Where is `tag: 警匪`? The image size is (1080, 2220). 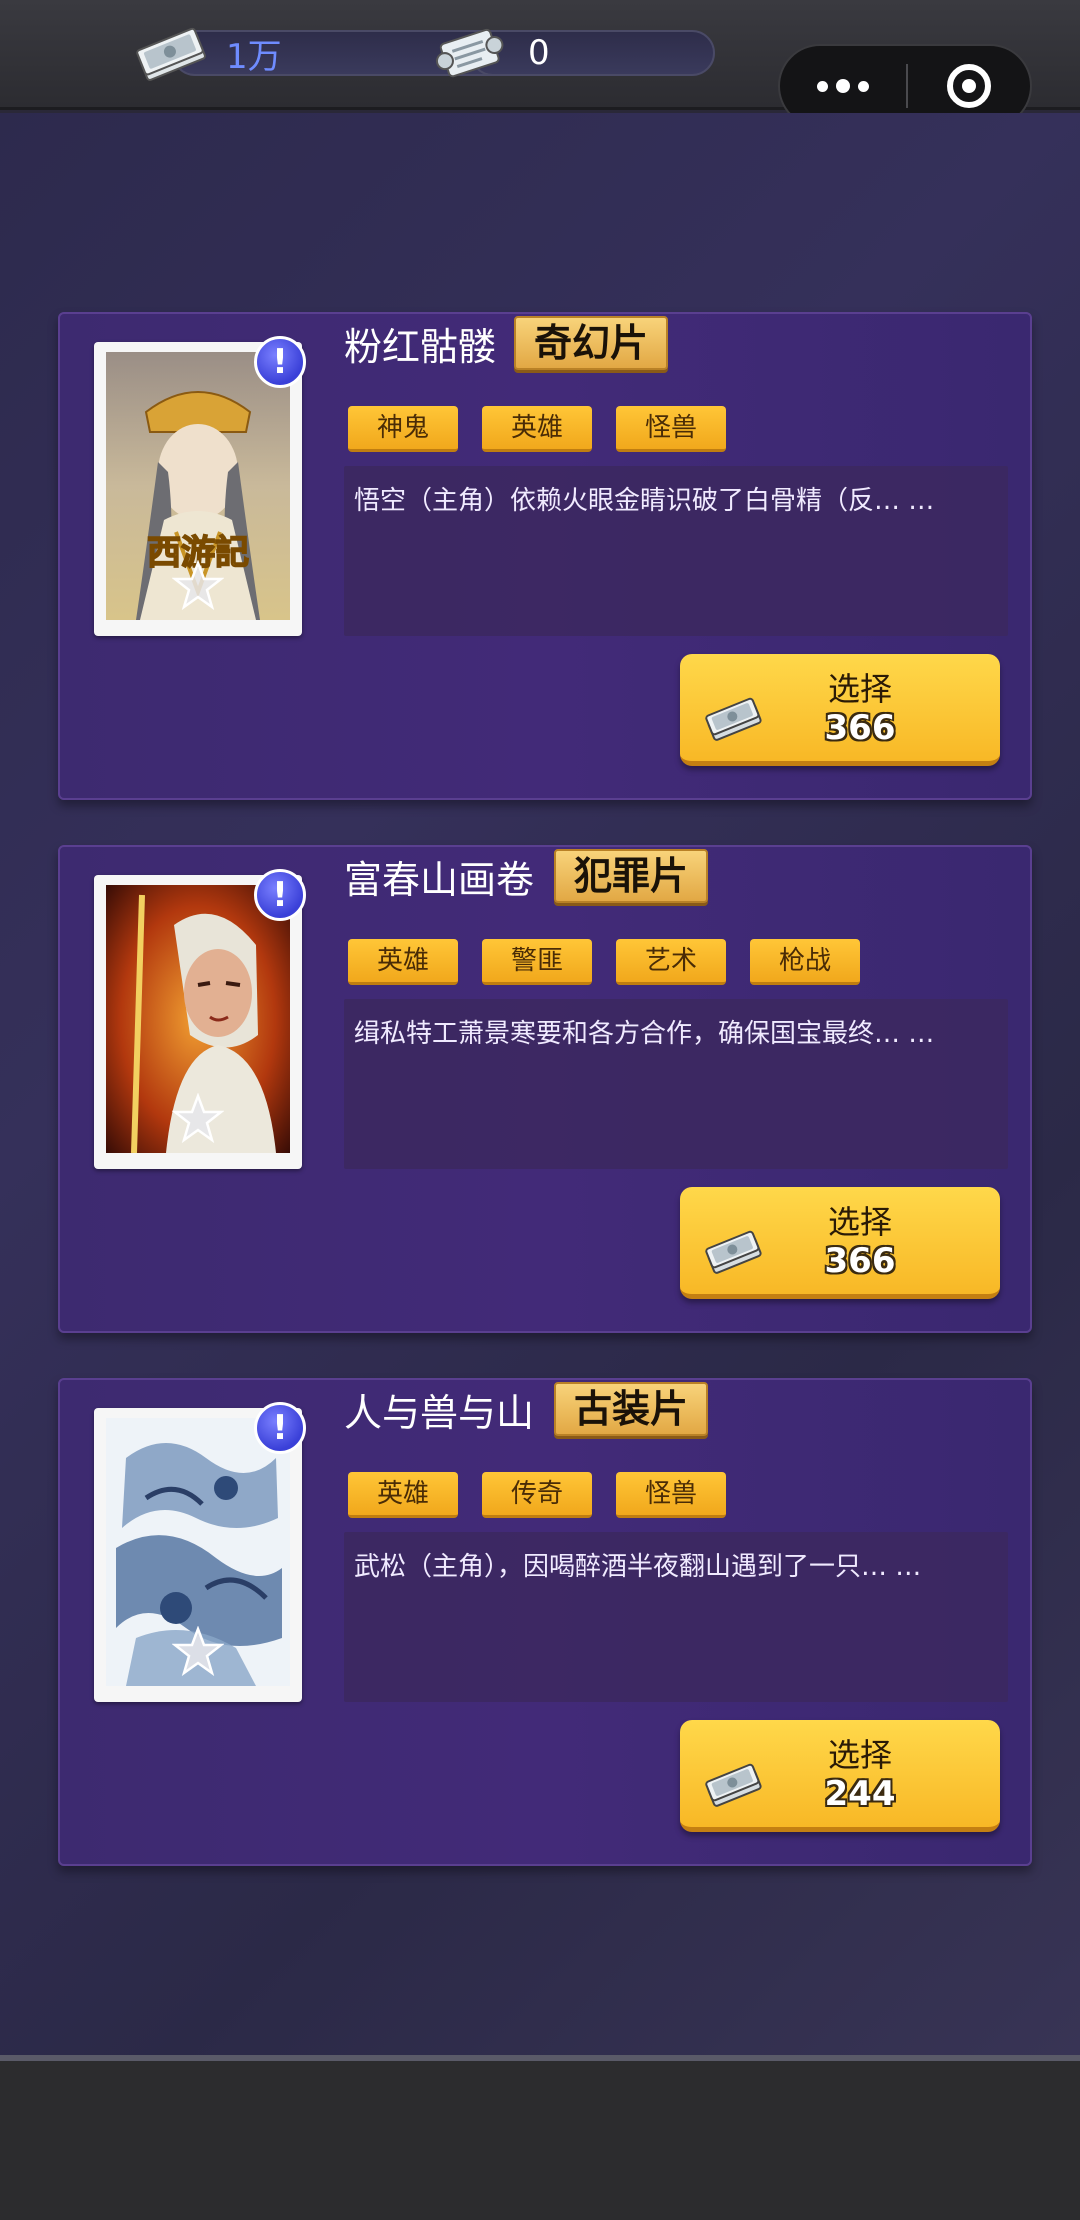 tag: 警匪 is located at coordinates (537, 962).